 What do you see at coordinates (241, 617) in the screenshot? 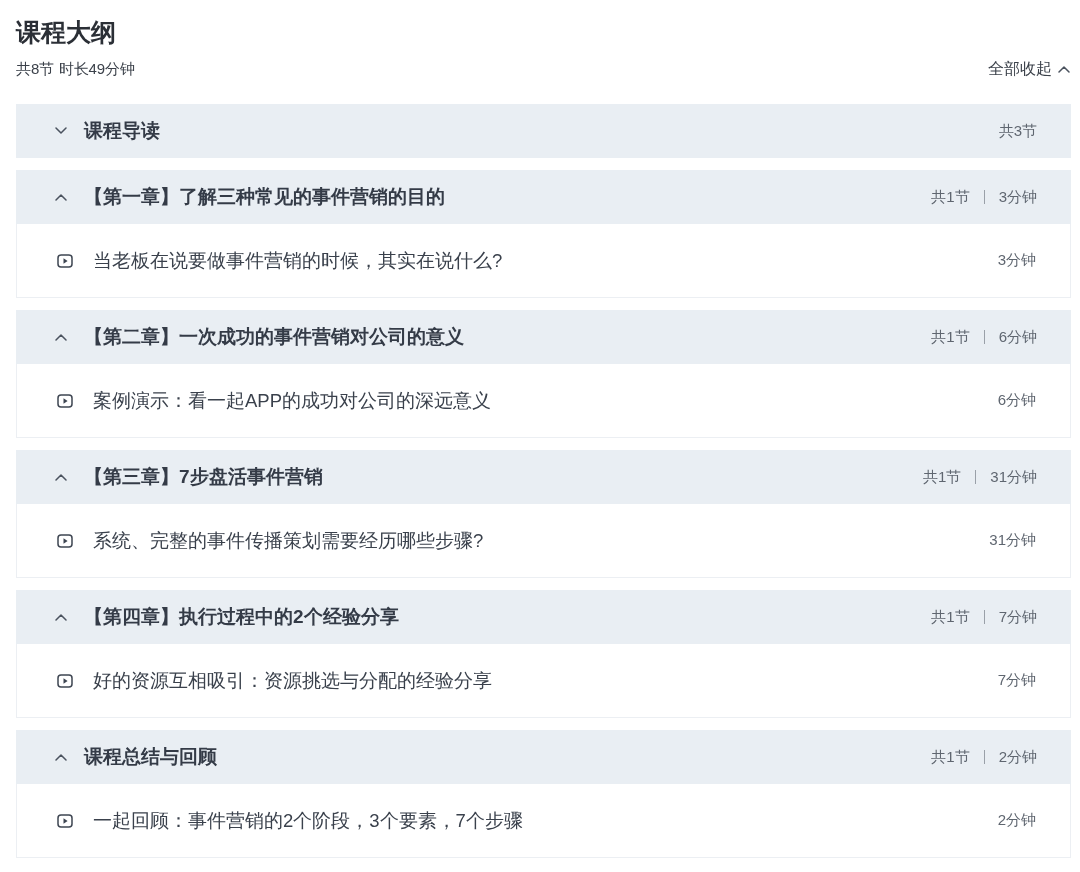
I see `section-title: 【第四章】执行过程中的2个经验分享` at bounding box center [241, 617].